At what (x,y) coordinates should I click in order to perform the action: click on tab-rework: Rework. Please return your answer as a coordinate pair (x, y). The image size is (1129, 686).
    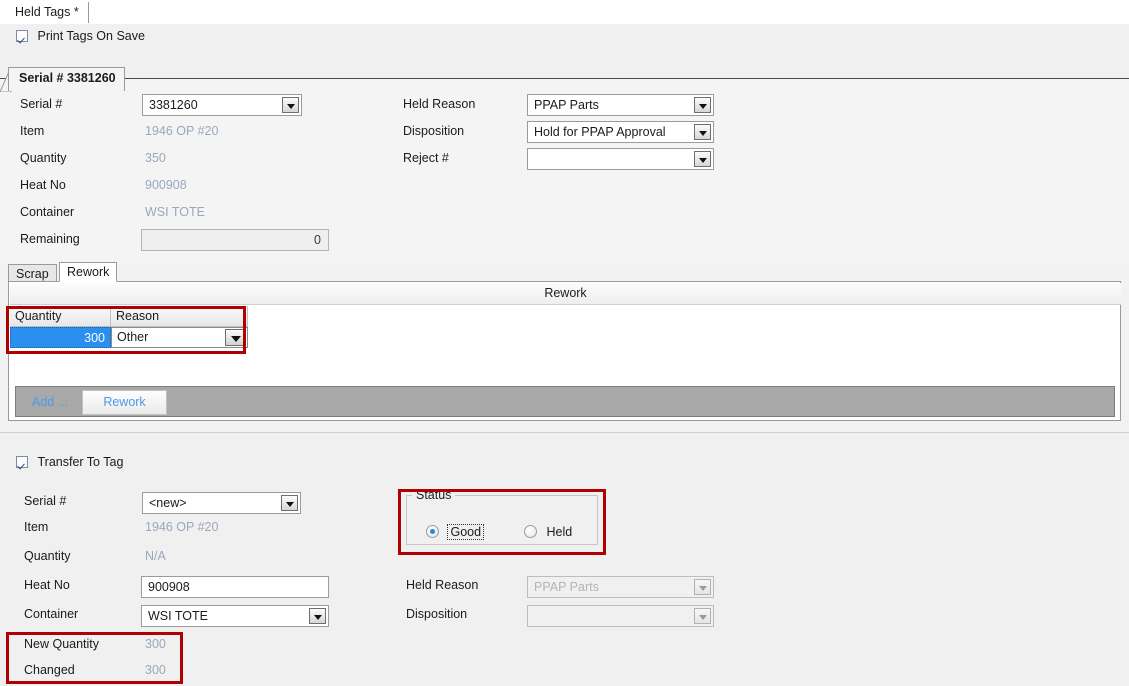
    Looking at the image, I should click on (88, 272).